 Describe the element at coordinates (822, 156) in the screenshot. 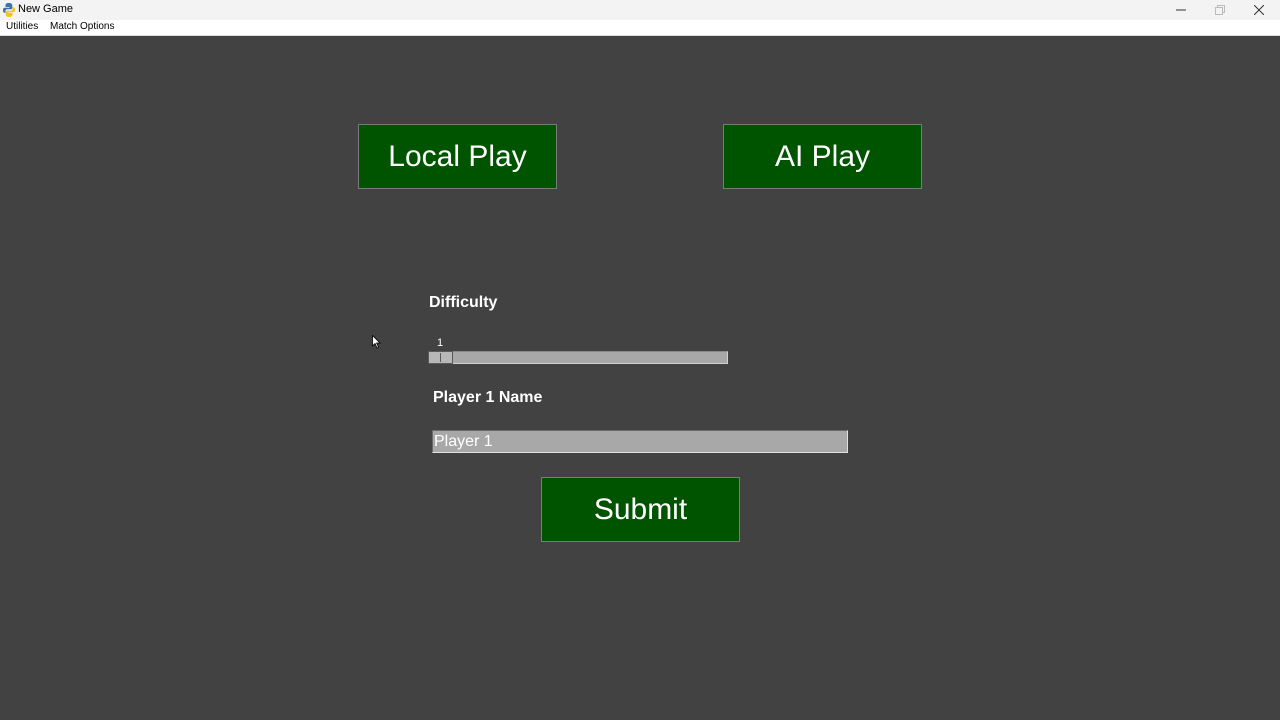

I see `ai-play-button: AI Play` at that location.